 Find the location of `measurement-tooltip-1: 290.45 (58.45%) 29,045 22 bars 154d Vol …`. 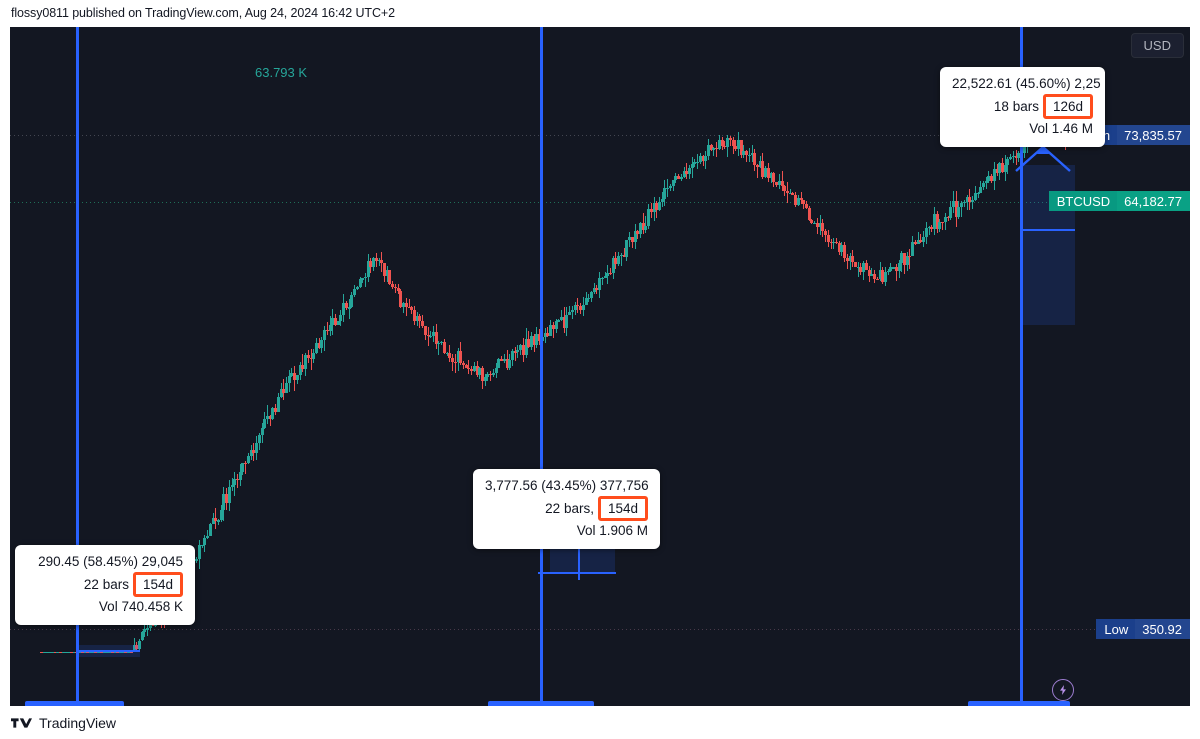

measurement-tooltip-1: 290.45 (58.45%) 29,045 22 bars 154d Vol … is located at coordinates (105, 585).